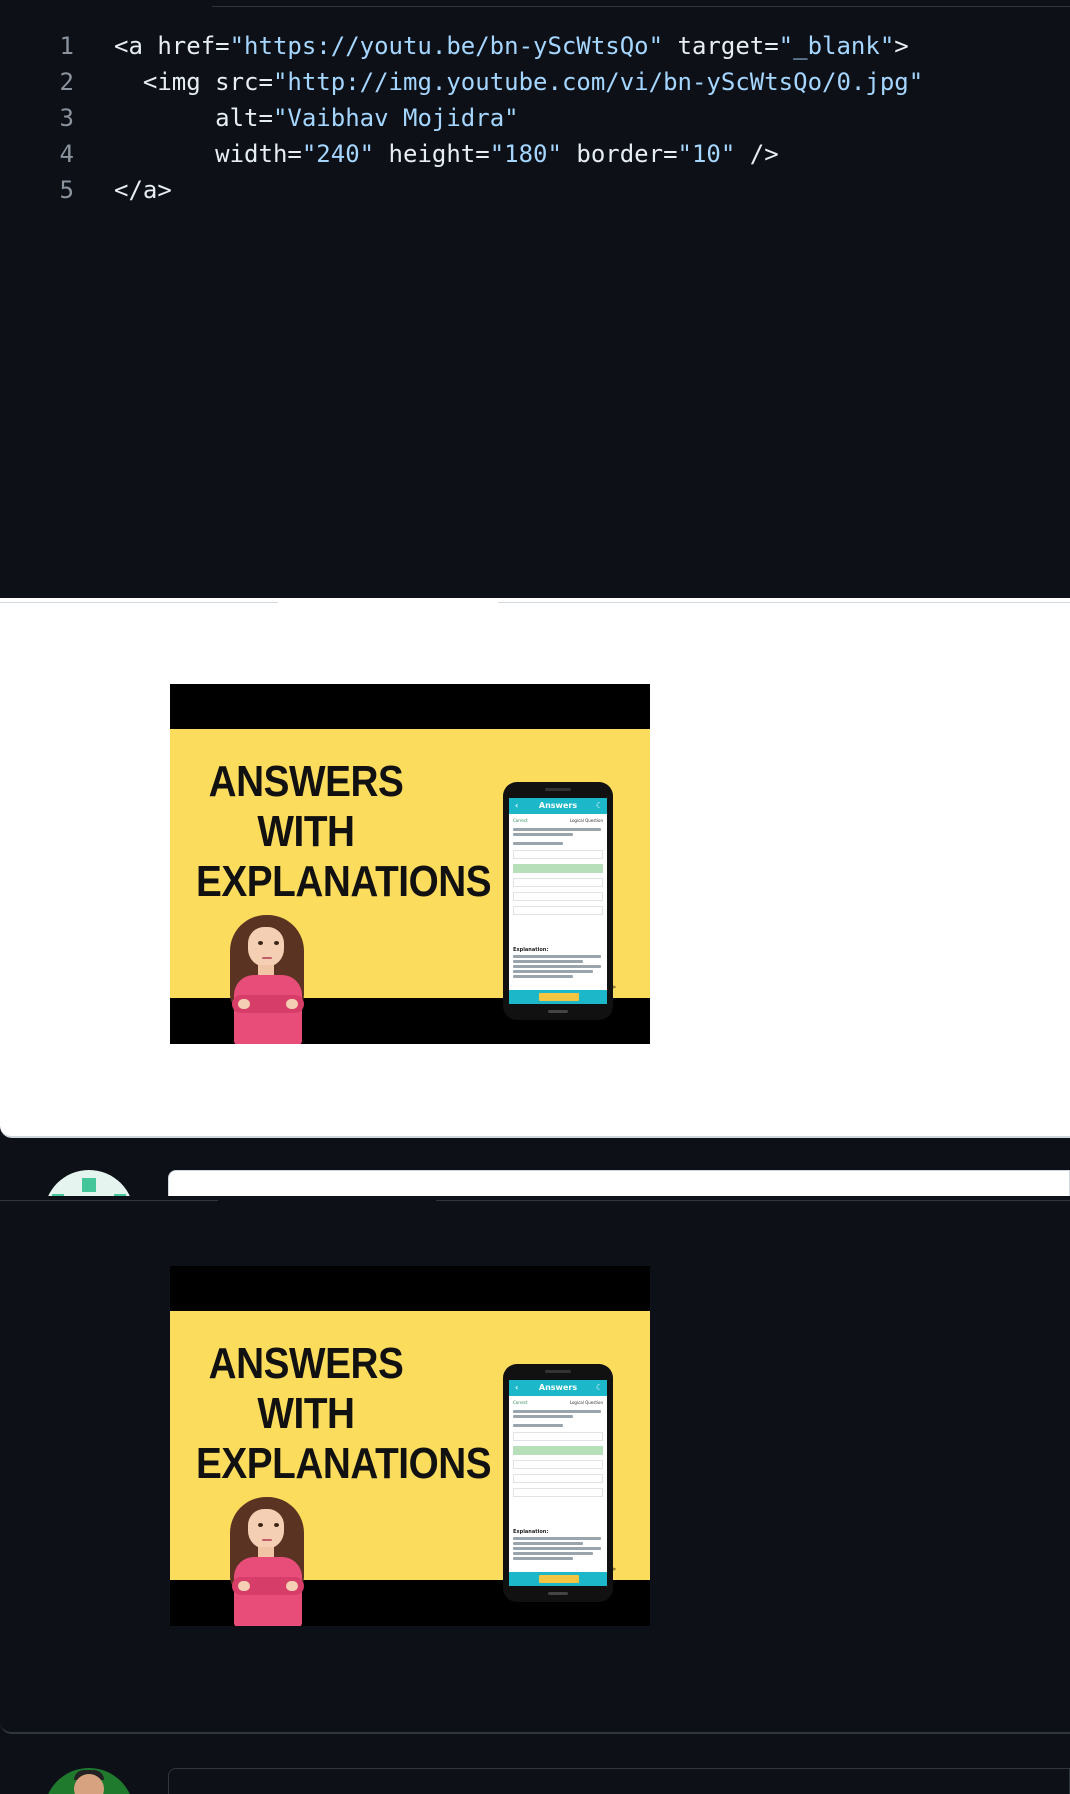 The width and height of the screenshot is (1070, 1794). What do you see at coordinates (784, 600) in the screenshot?
I see `tab-divider-right` at bounding box center [784, 600].